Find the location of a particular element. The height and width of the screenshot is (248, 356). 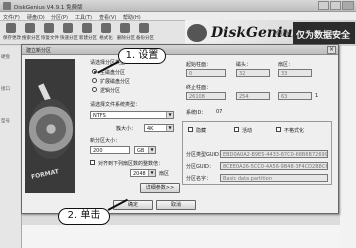

sidebar-label-disk: 硬盘 is located at coordinates (5, 57).